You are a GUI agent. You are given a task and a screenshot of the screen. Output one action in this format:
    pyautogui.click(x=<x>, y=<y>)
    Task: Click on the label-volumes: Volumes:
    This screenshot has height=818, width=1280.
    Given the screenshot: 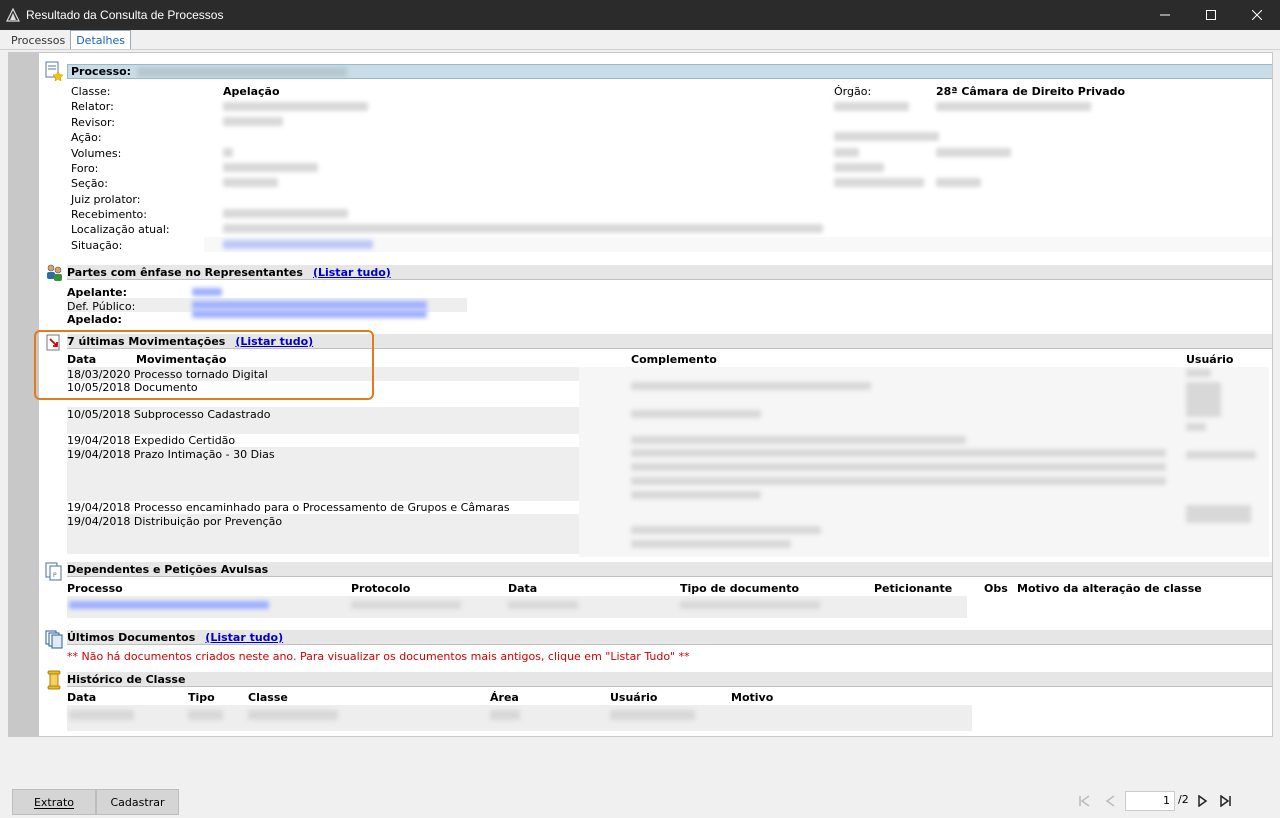 What is the action you would take?
    pyautogui.click(x=96, y=153)
    